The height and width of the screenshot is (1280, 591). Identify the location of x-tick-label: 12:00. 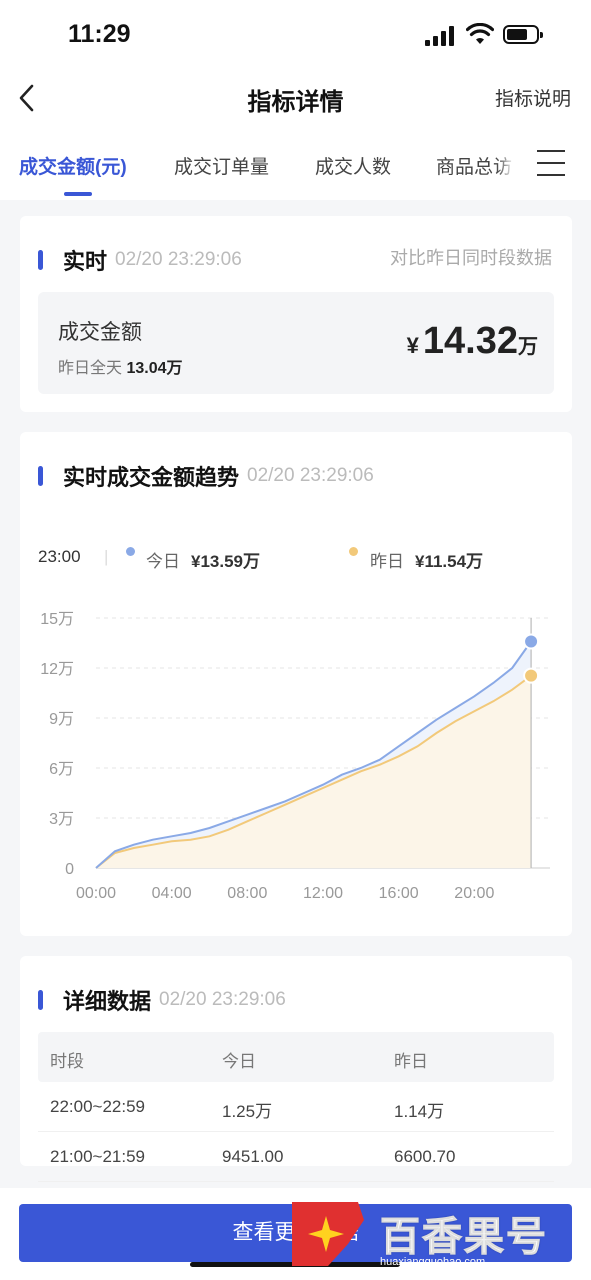
(323, 893).